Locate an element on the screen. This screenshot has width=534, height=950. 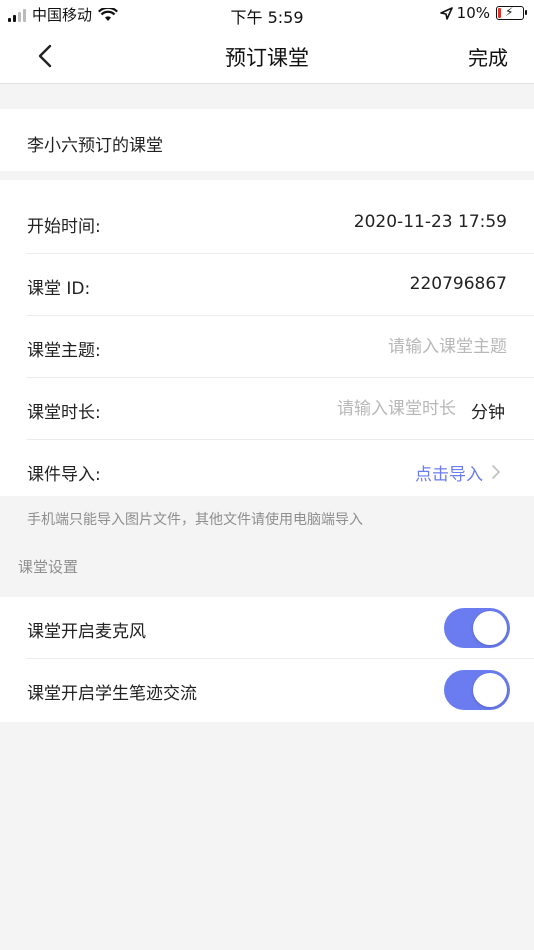
microphone-toggle is located at coordinates (477, 628).